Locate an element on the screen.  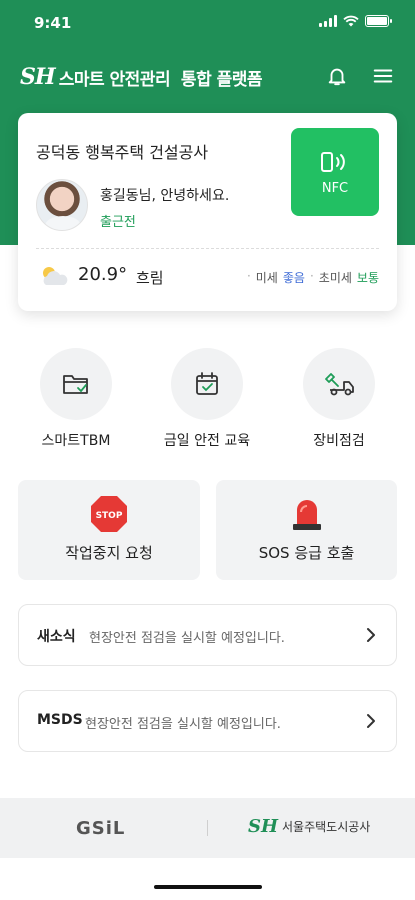
notice-news: 새소식 현장안전 점검을 실시할 예정입니다. is located at coordinates (207, 635).